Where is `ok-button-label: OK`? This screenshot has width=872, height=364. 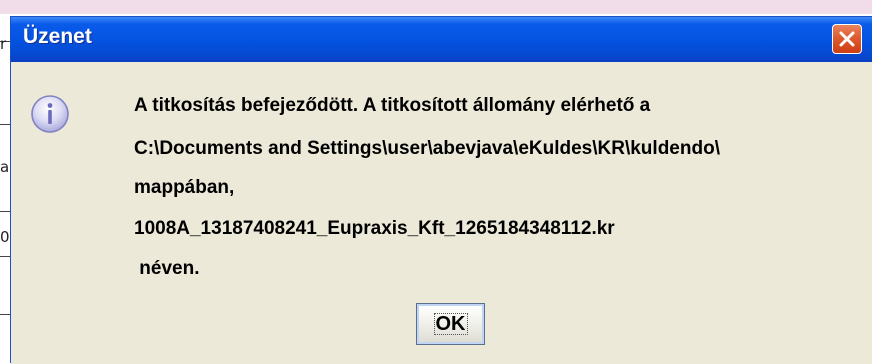
ok-button-label: OK is located at coordinates (450, 323).